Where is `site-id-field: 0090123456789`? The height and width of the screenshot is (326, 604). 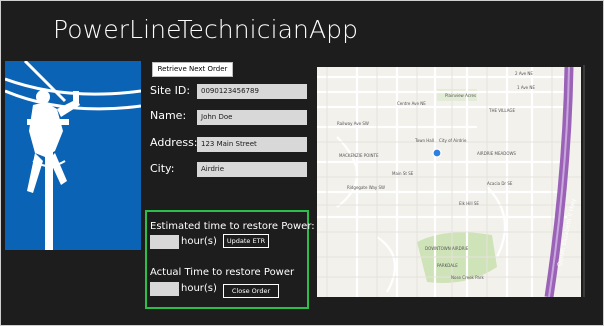
site-id-field: 0090123456789 is located at coordinates (252, 91).